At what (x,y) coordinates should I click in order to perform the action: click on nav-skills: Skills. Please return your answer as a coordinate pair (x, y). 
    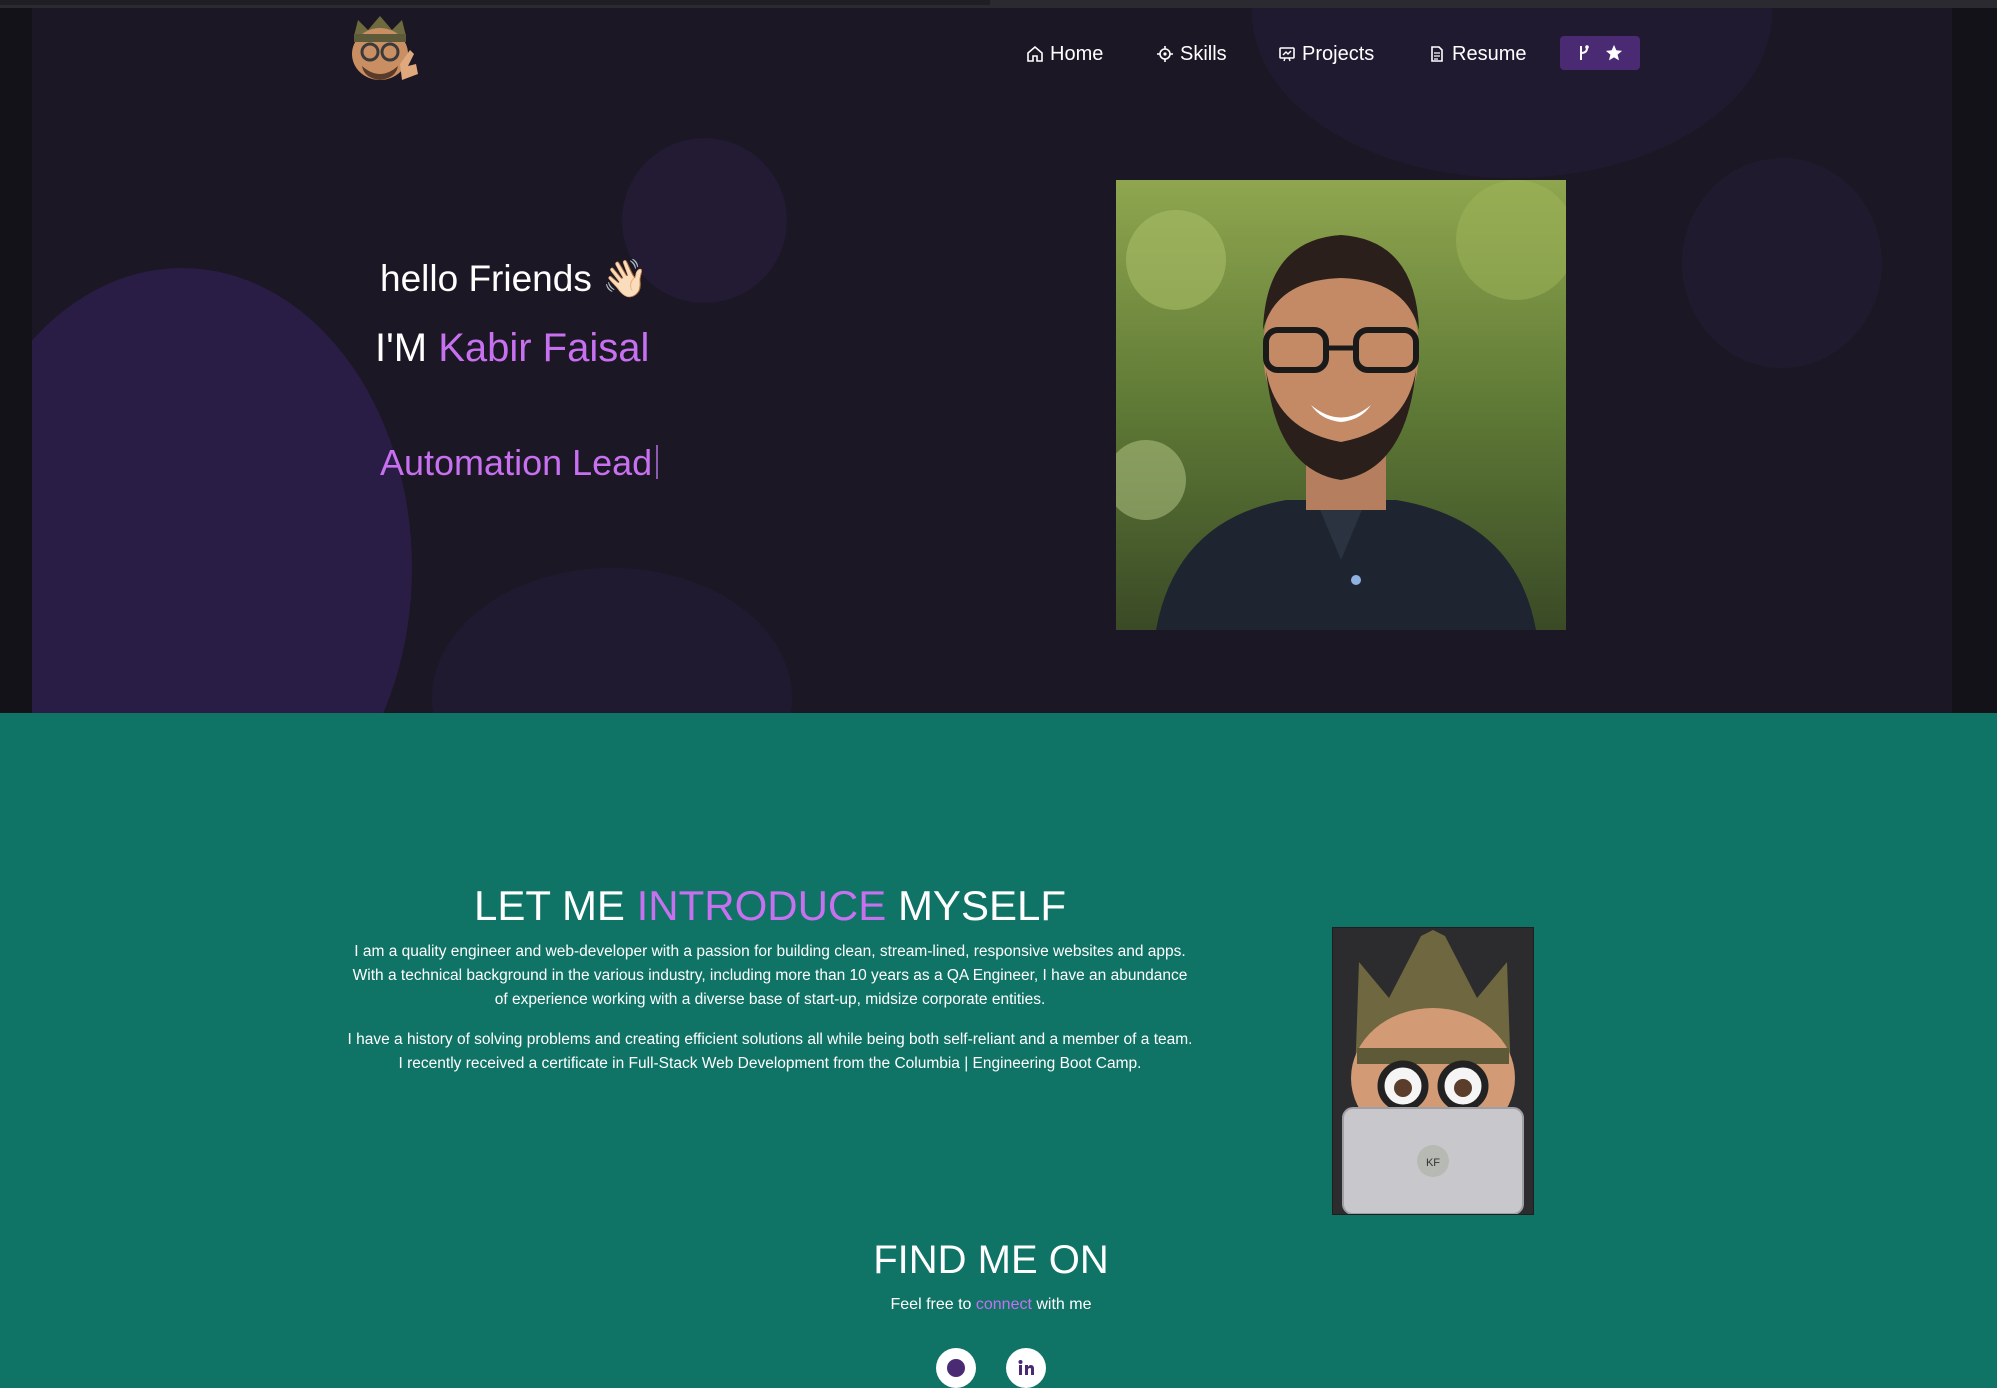
    Looking at the image, I should click on (1191, 54).